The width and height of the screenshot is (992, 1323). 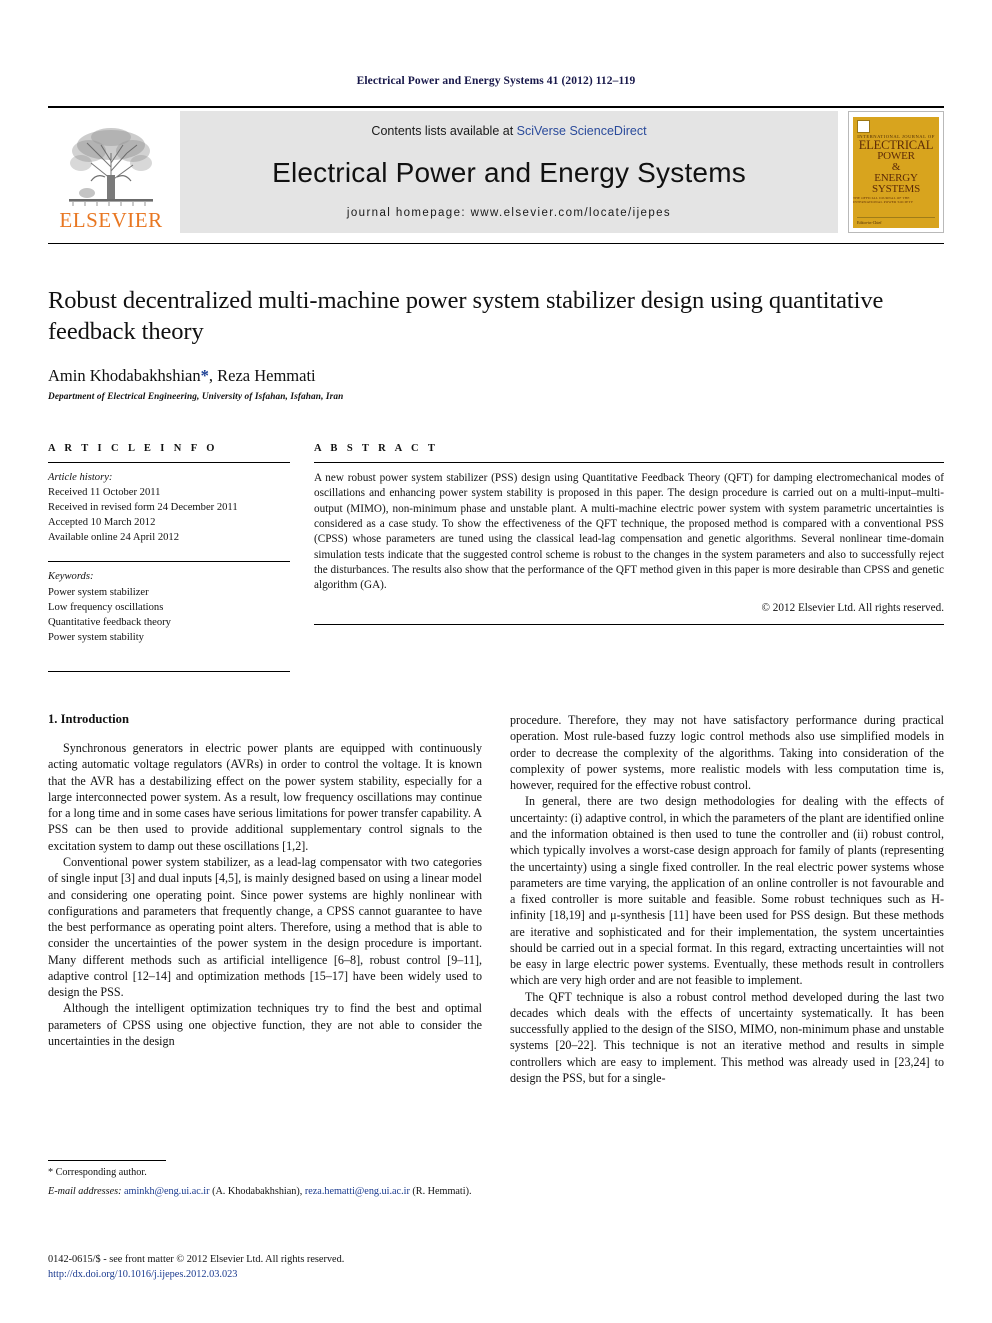 I want to click on keywords-top-rule, so click(x=169, y=562).